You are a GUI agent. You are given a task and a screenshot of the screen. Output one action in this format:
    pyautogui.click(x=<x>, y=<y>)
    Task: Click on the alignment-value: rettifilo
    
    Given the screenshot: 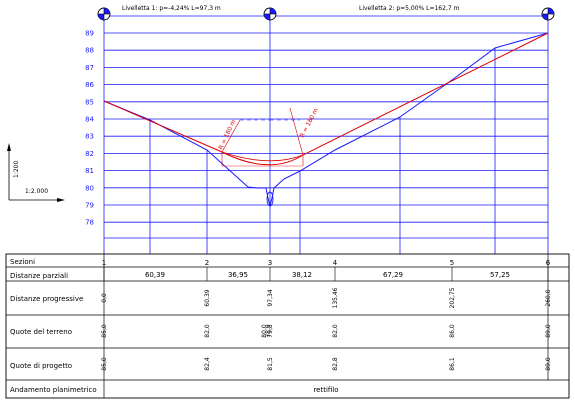 What is the action you would take?
    pyautogui.click(x=325, y=390)
    